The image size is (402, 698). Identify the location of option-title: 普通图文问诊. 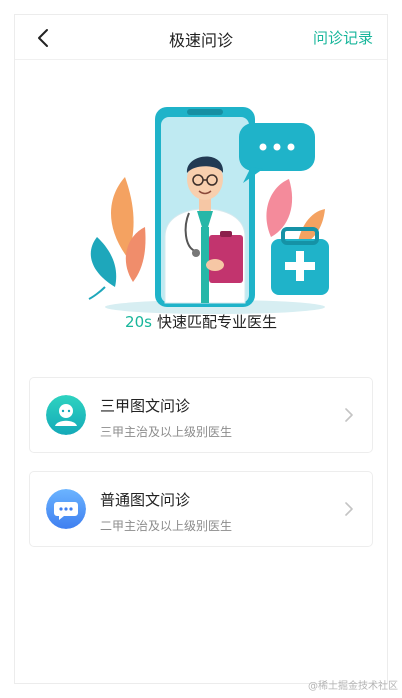
(145, 500).